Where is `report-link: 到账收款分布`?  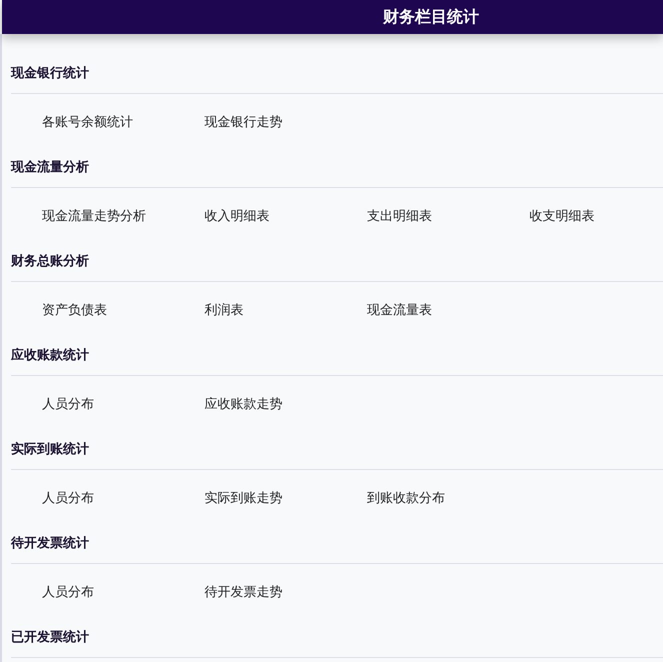
report-link: 到账收款分布 is located at coordinates (406, 497).